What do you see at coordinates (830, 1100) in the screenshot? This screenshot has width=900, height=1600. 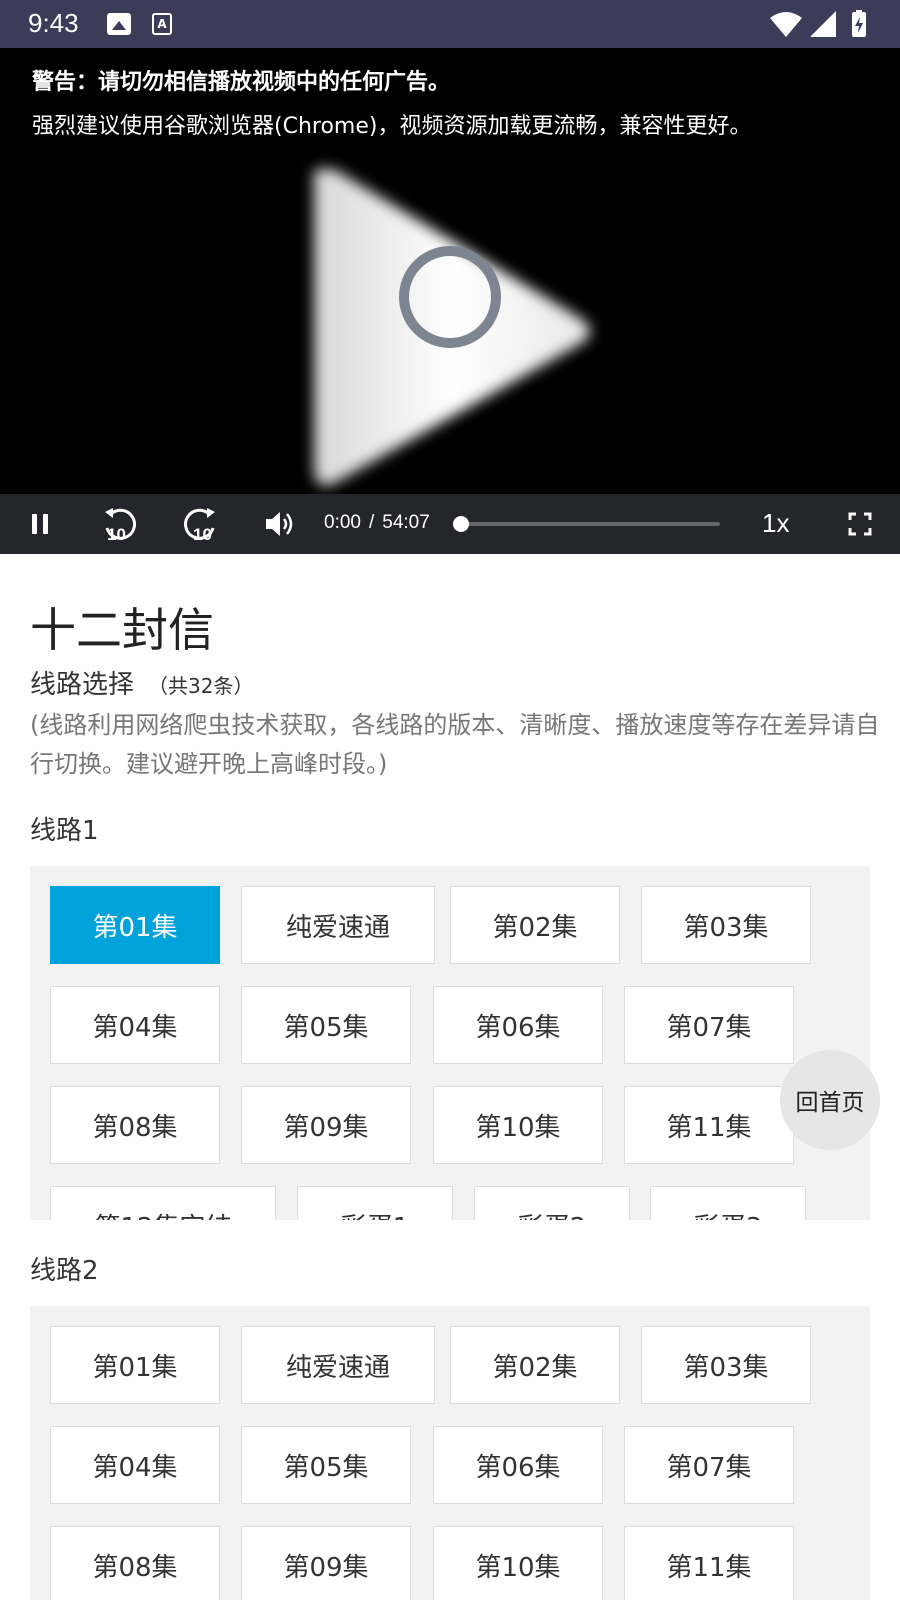 I see `back-to-home-button: 回首页` at bounding box center [830, 1100].